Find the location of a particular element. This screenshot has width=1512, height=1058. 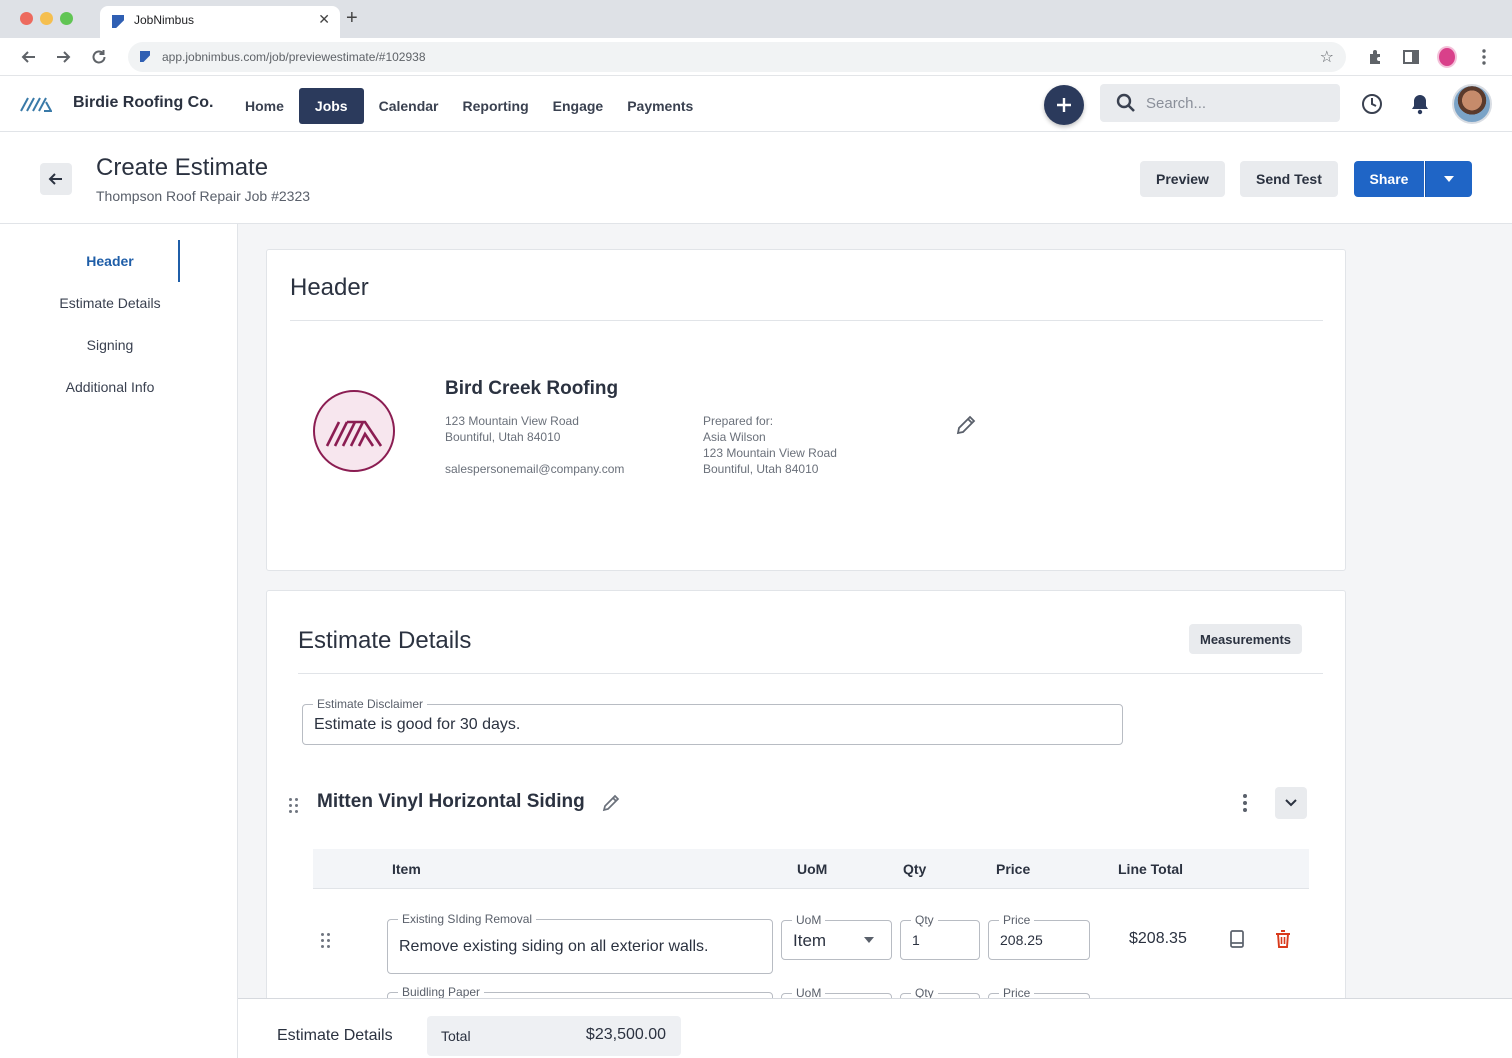

uom-value: Item is located at coordinates (810, 940).